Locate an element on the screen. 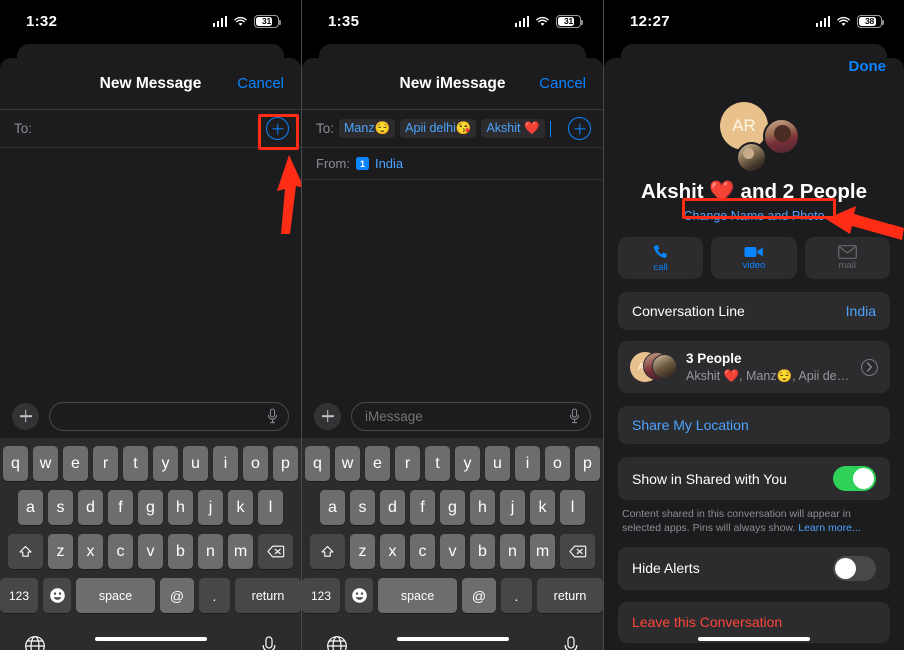 This screenshot has width=904, height=650. call-button: call is located at coordinates (661, 258).